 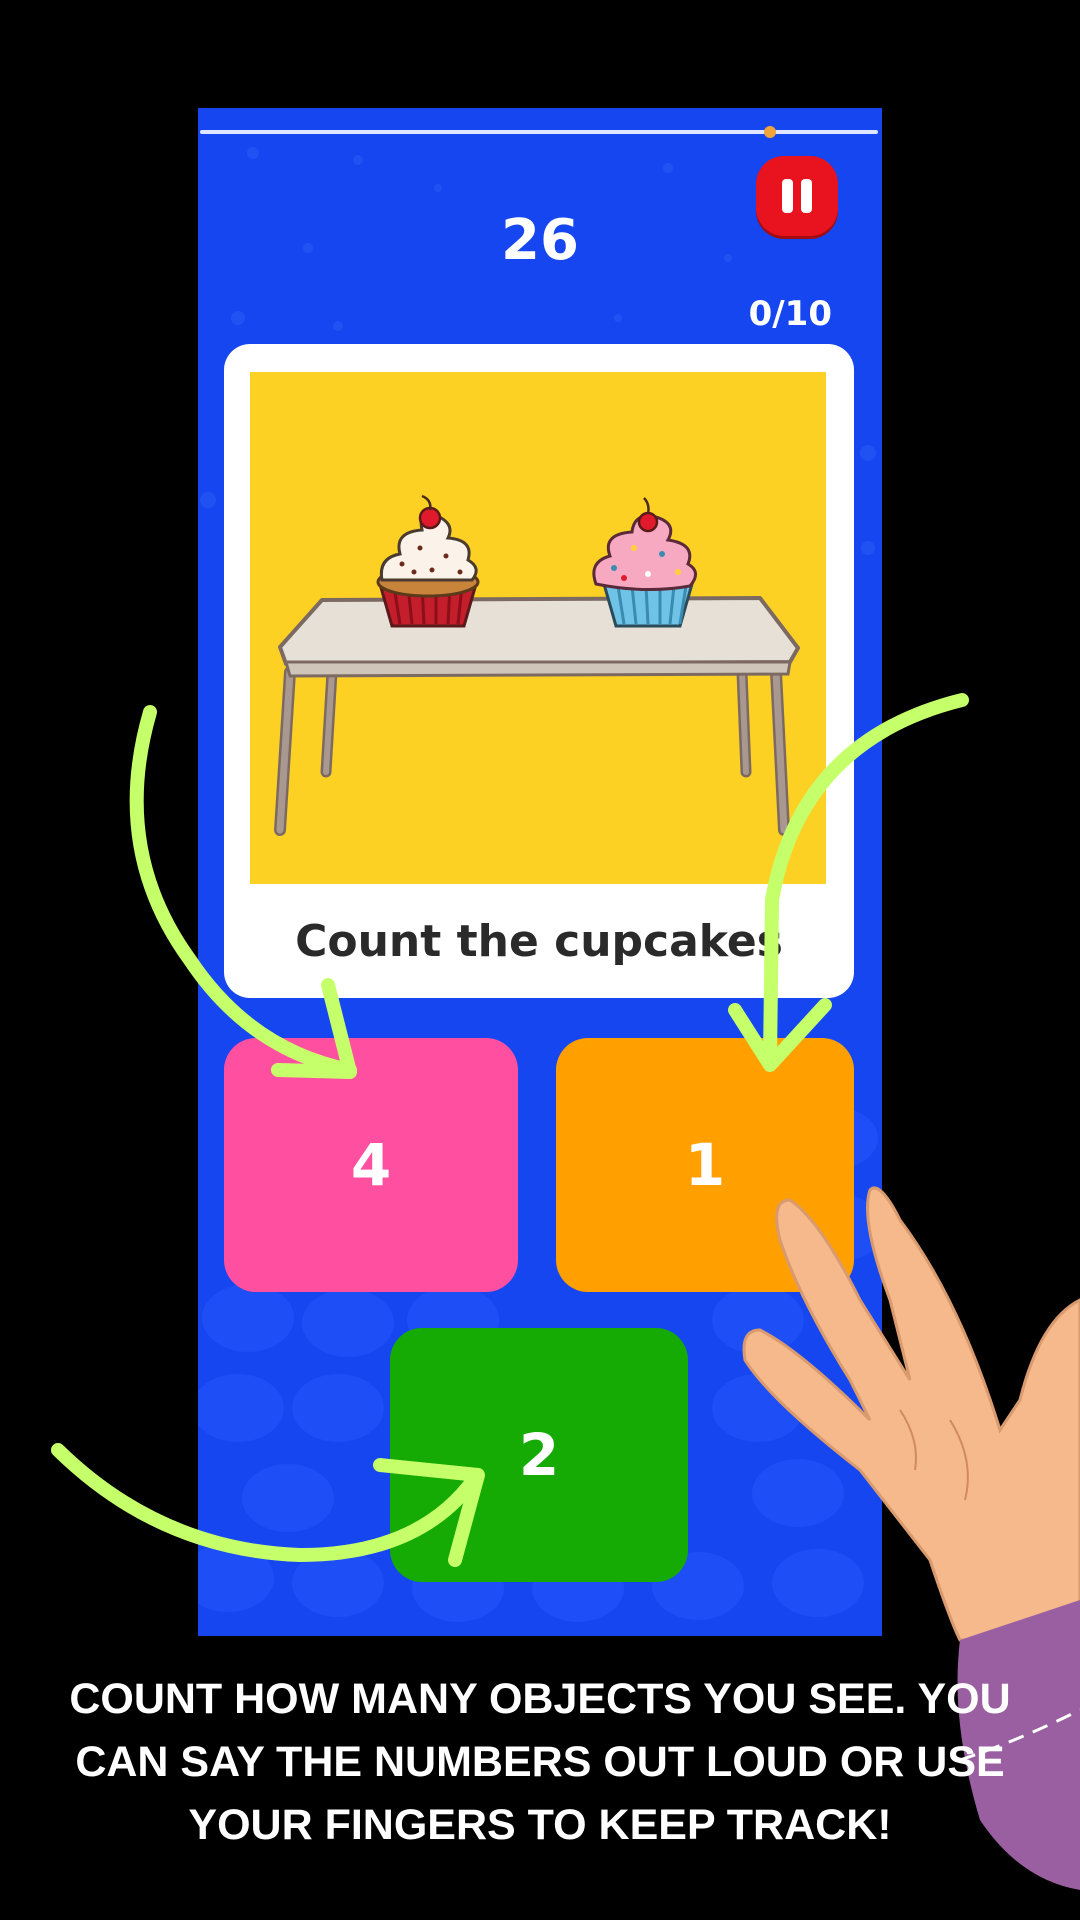 I want to click on answer-label: 2, so click(x=539, y=1455).